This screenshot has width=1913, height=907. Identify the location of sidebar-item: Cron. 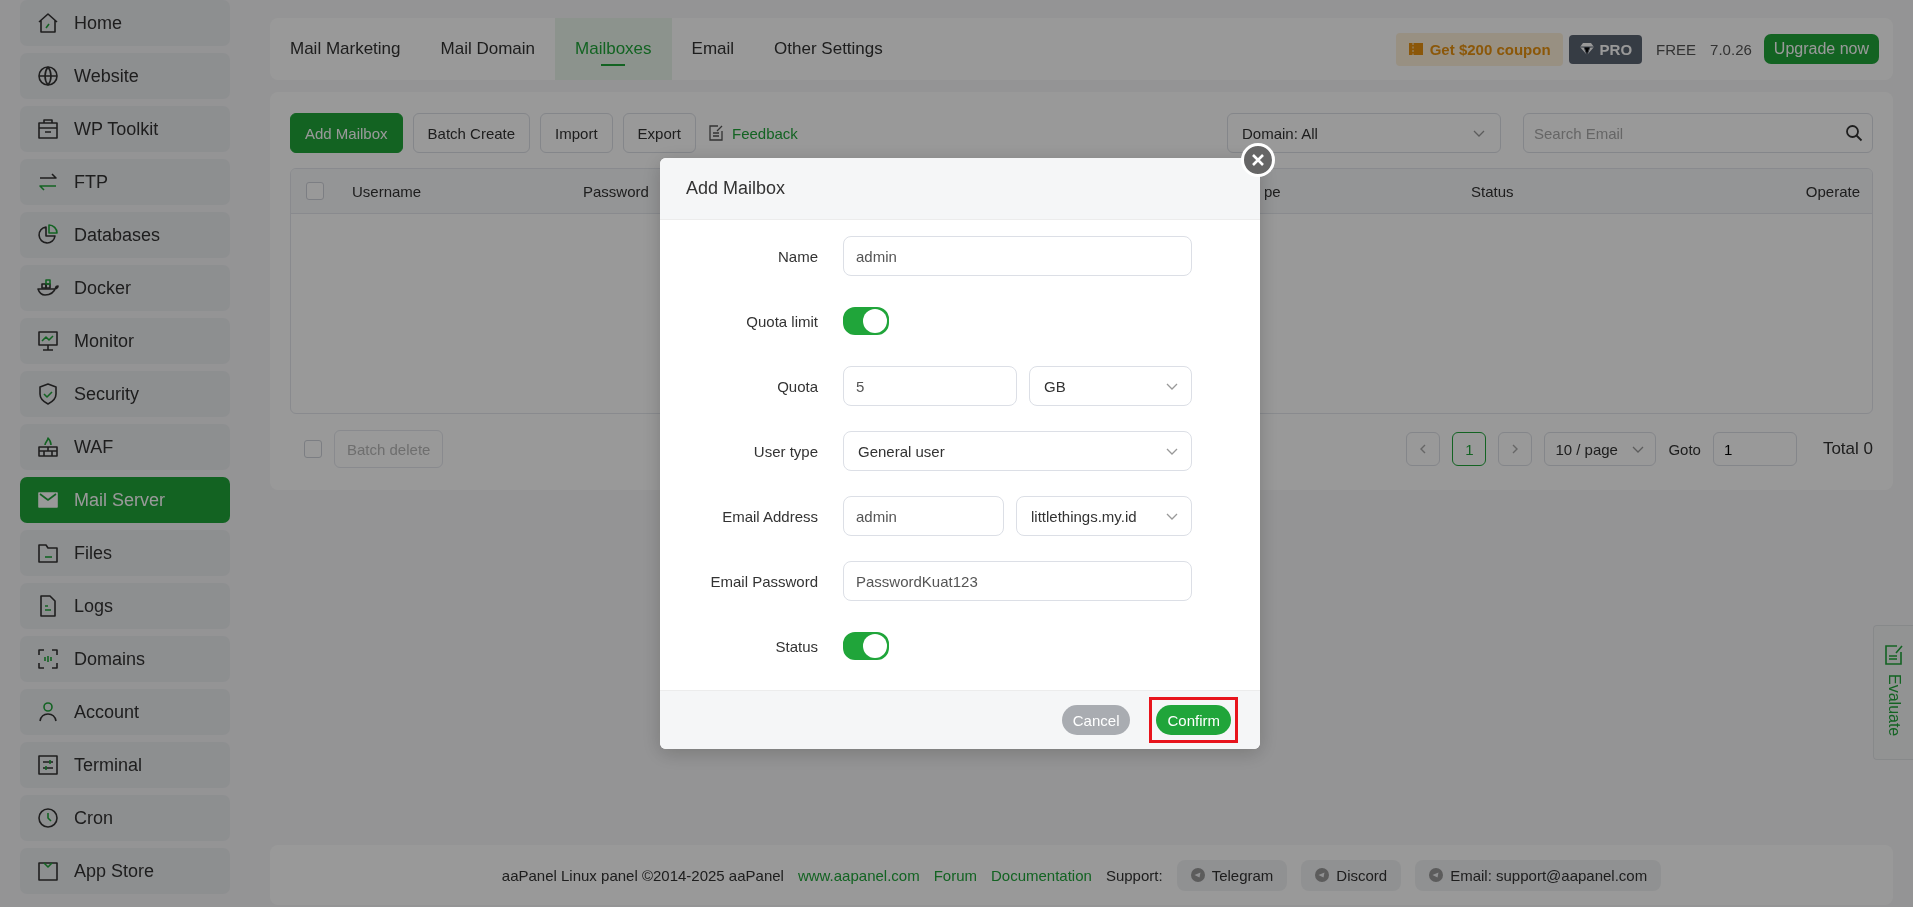
(125, 818).